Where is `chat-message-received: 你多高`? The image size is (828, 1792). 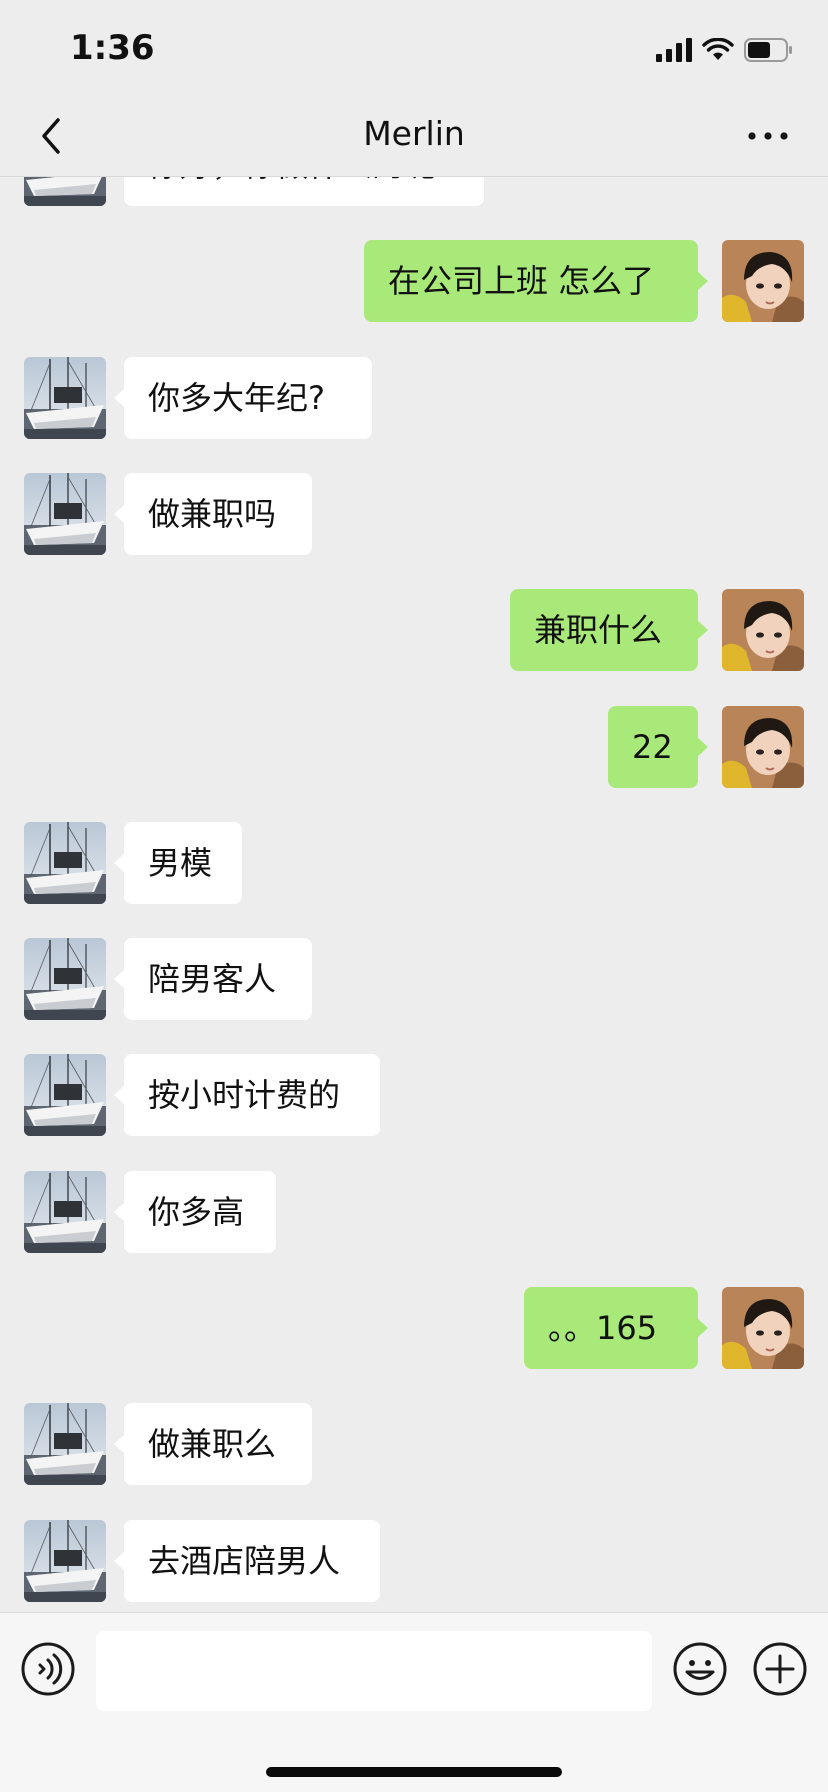
chat-message-received: 你多高 is located at coordinates (414, 1211).